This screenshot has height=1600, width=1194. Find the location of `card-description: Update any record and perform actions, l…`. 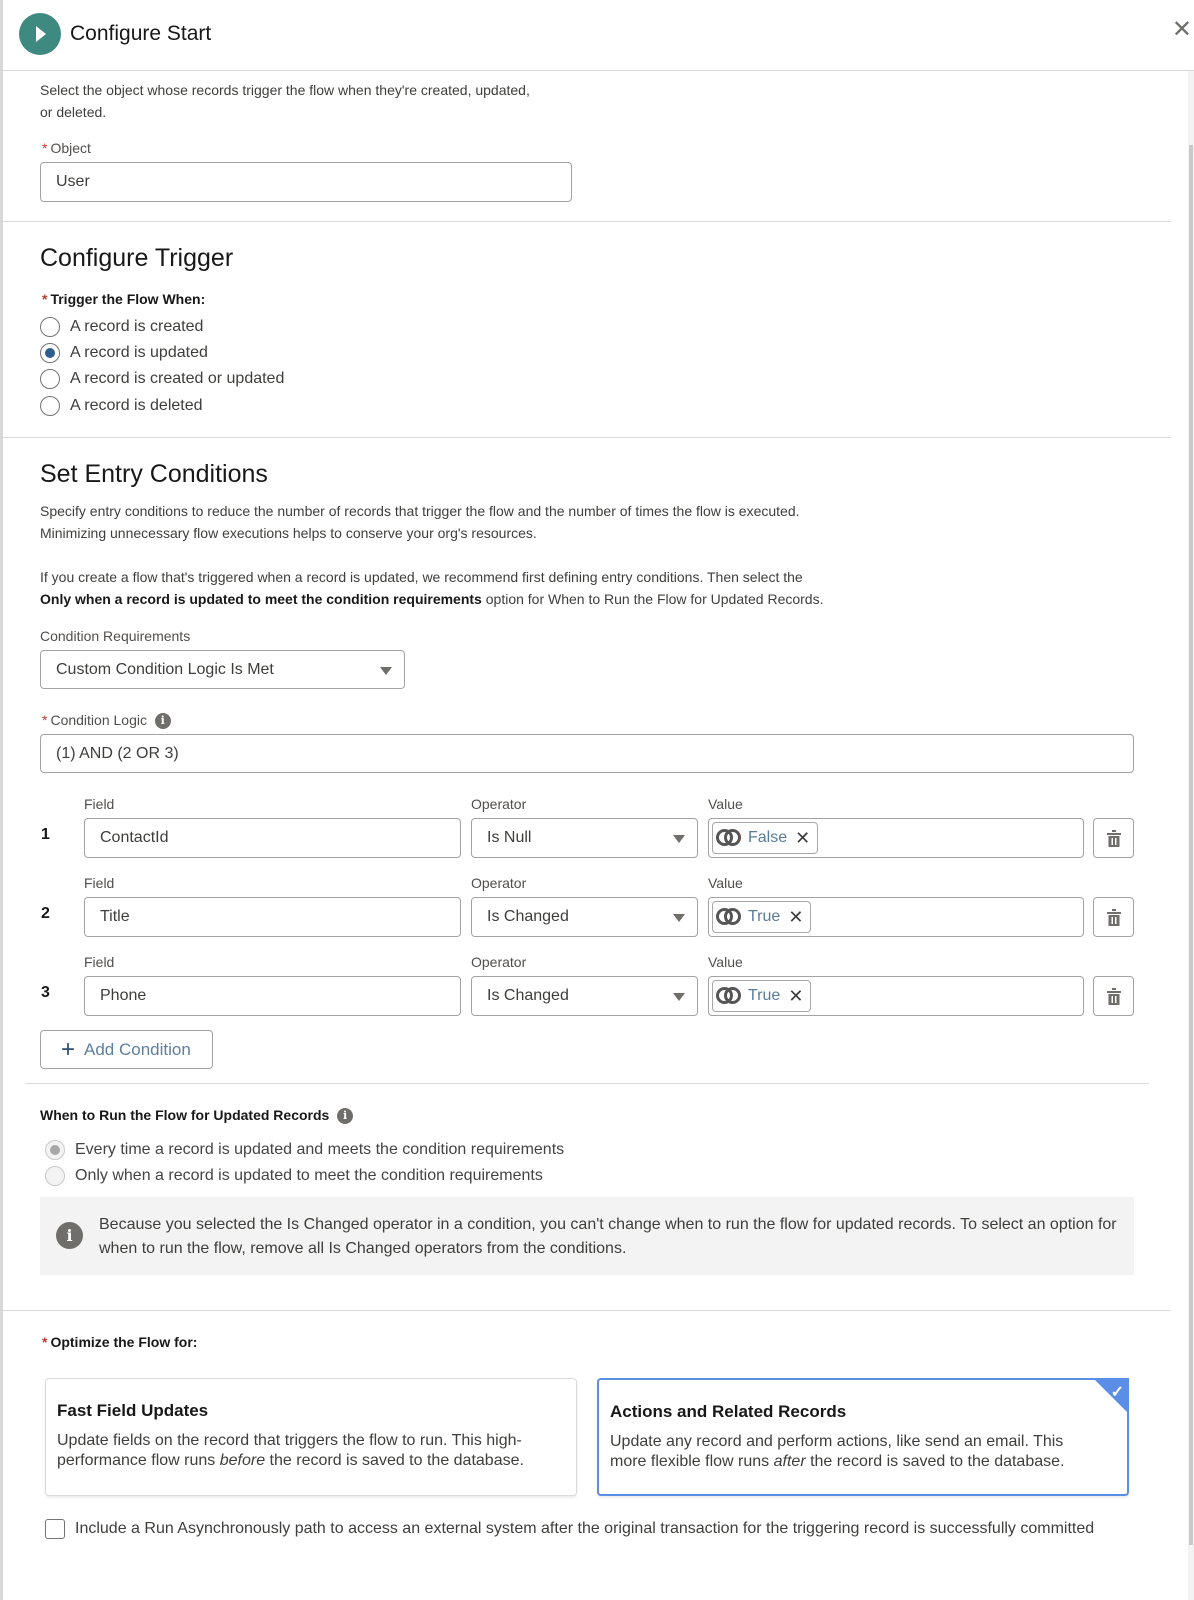

card-description: Update any record and perform actions, l… is located at coordinates (845, 1452).